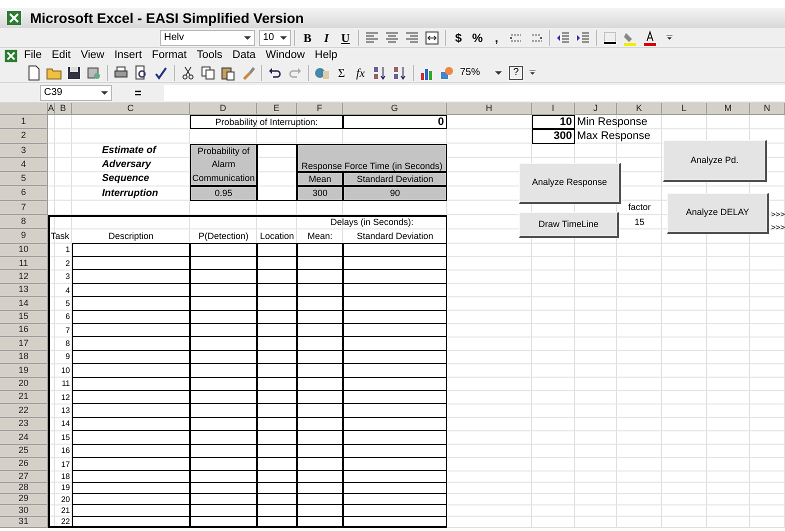 The image size is (785, 531). Describe the element at coordinates (24, 263) in the screenshot. I see `row-header: 11` at that location.